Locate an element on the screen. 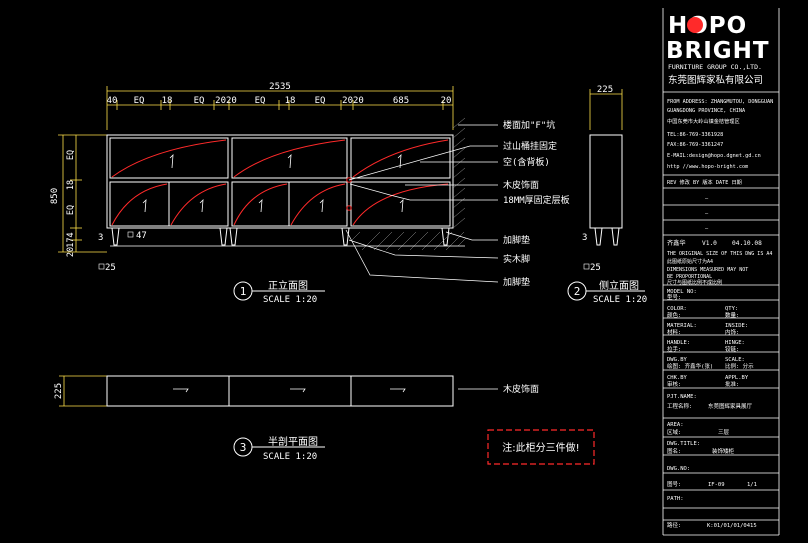 This screenshot has height=543, width=808. logo-hopo: HOPO is located at coordinates (707, 26).